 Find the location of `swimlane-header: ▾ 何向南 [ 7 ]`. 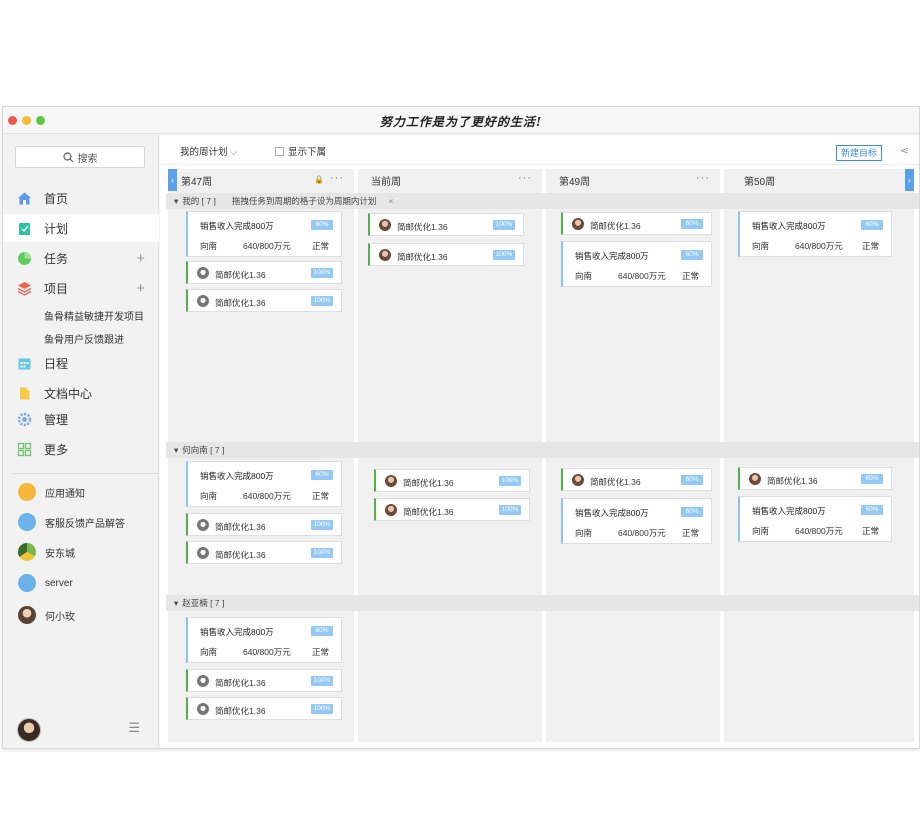

swimlane-header: ▾ 何向南 [ 7 ] is located at coordinates (542, 450).